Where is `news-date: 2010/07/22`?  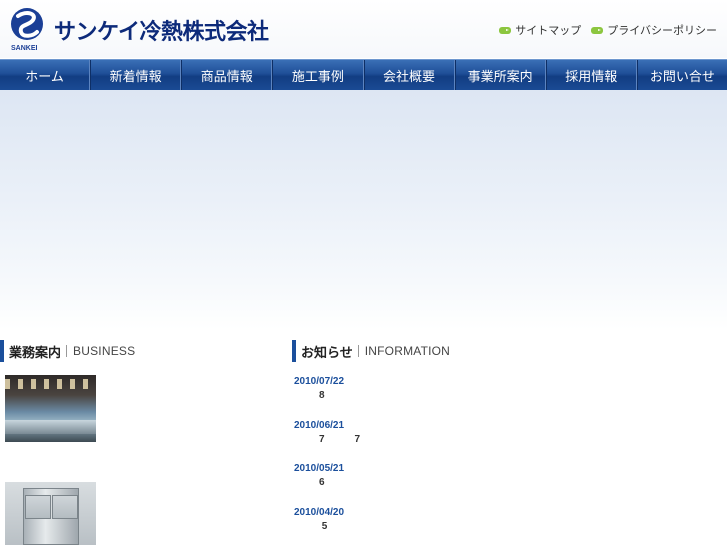 news-date: 2010/07/22 is located at coordinates (319, 381).